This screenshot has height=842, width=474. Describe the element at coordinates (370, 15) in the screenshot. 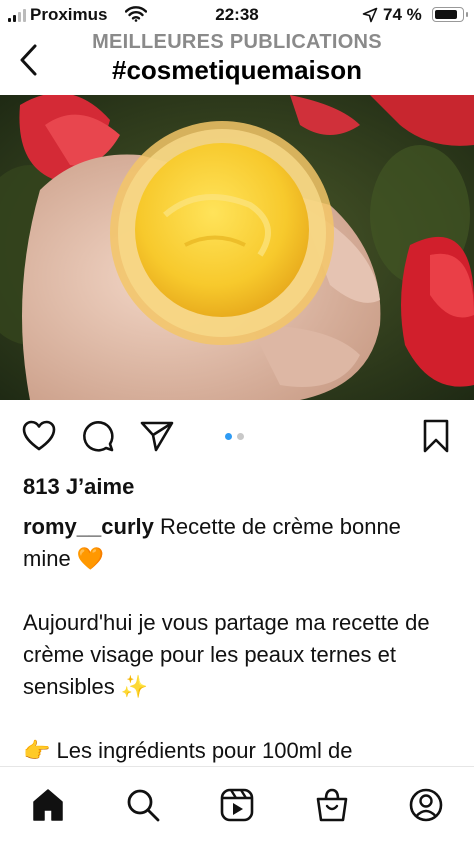

I see `location-arrow-icon` at that location.